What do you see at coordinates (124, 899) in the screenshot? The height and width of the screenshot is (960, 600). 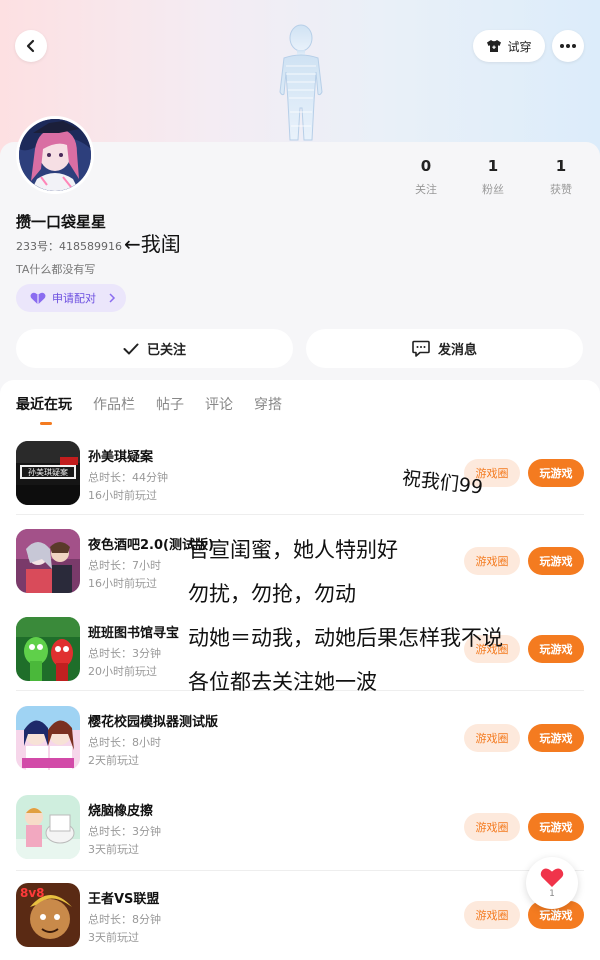 I see `game-name: 王者VS联盟` at bounding box center [124, 899].